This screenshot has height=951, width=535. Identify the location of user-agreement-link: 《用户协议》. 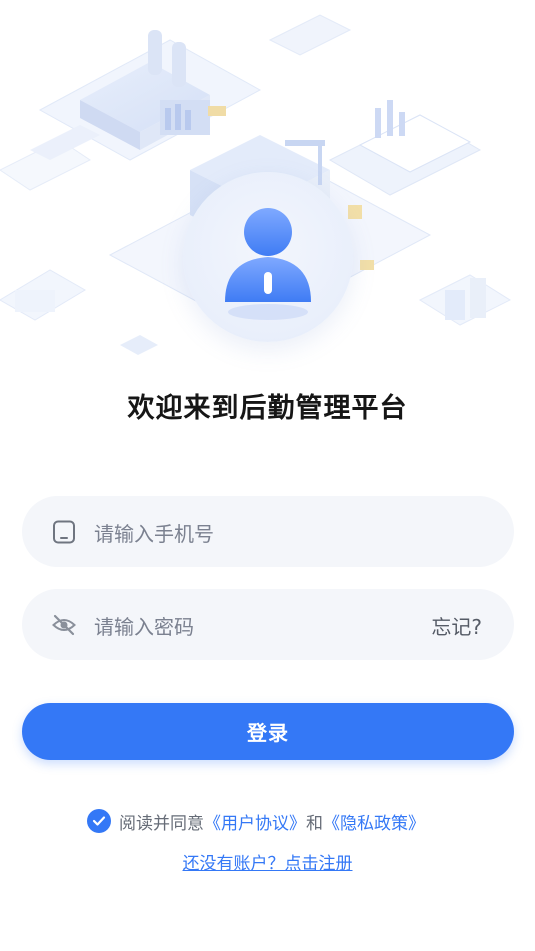
(255, 821).